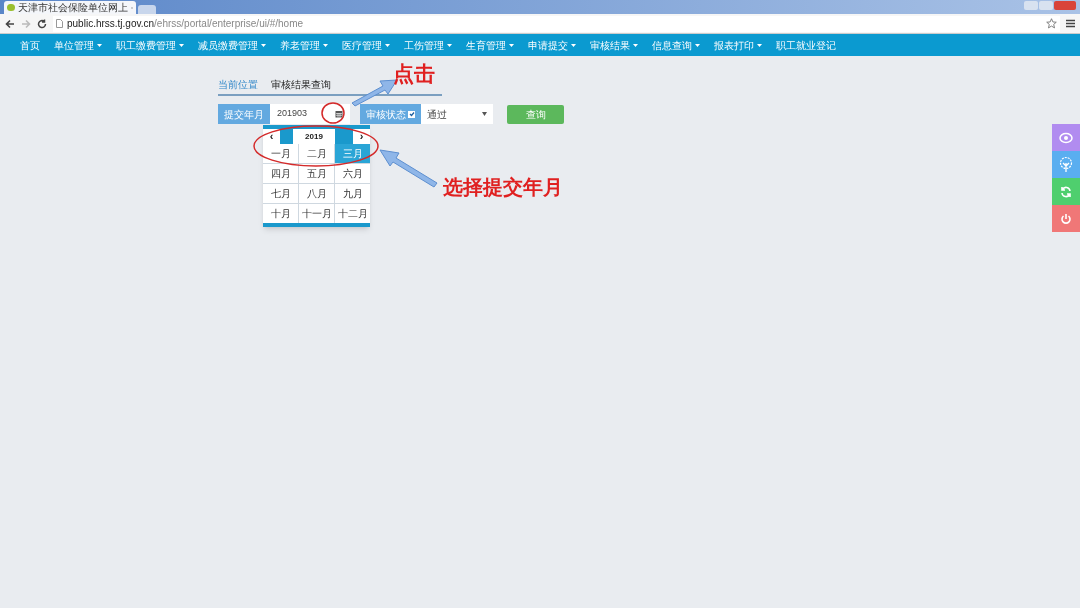 The width and height of the screenshot is (1080, 608). What do you see at coordinates (280, 213) in the screenshot?
I see `month-cell: 十月` at bounding box center [280, 213].